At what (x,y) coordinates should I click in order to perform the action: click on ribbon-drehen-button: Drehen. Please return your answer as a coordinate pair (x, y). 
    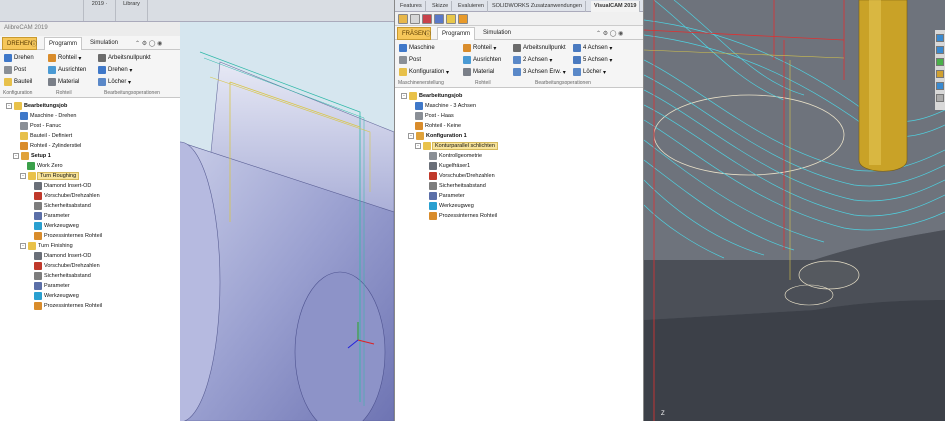
    Looking at the image, I should click on (19, 58).